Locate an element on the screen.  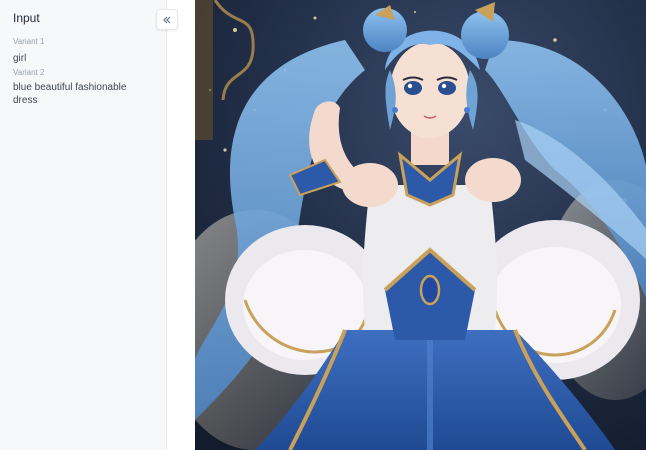
variant-2-label: Variant 2 is located at coordinates (29, 72).